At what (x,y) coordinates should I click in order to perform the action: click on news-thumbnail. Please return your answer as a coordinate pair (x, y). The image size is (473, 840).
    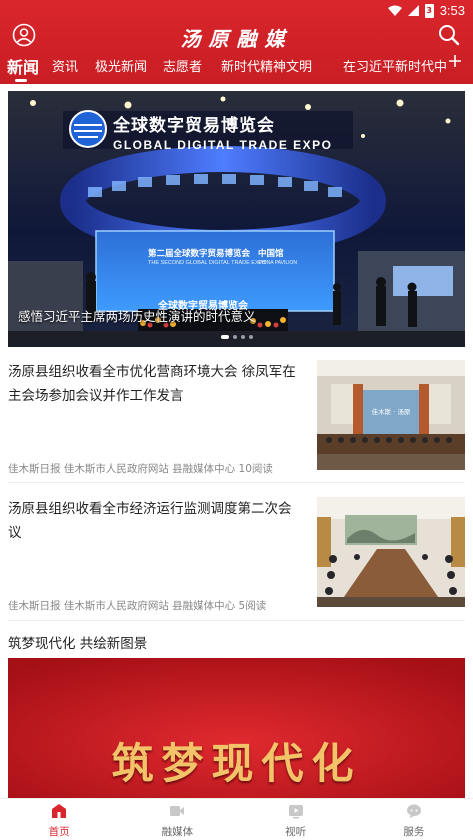
    Looking at the image, I should click on (391, 552).